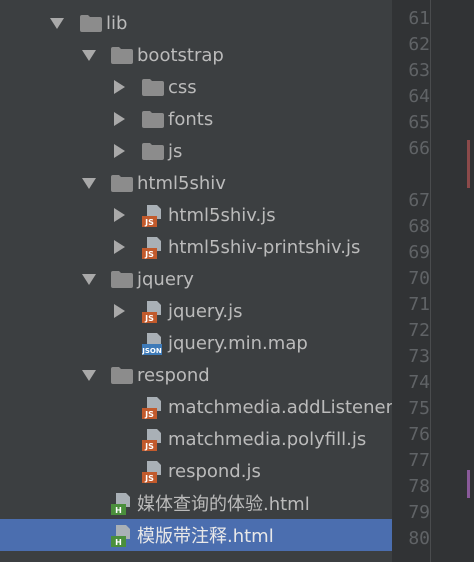 This screenshot has height=562, width=474. Describe the element at coordinates (165, 279) in the screenshot. I see `tree-item-label: jquery` at that location.